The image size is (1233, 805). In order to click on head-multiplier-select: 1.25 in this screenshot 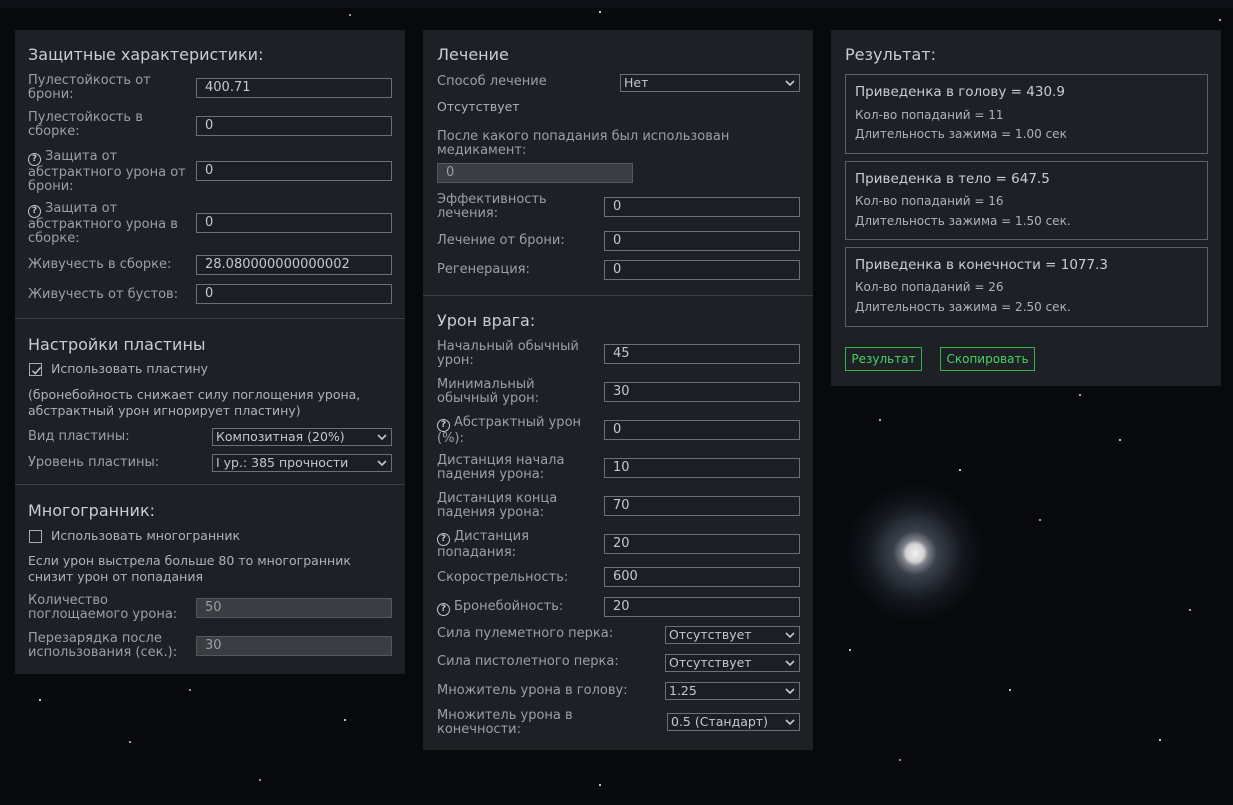, I will do `click(732, 691)`.